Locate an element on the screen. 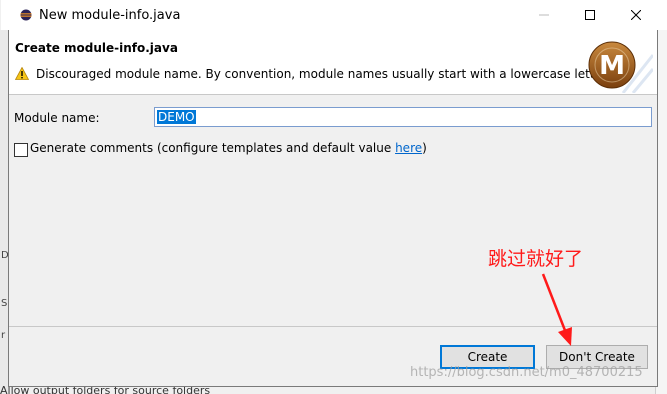 This screenshot has height=394, width=667. dont-create-button-label: Don't Create is located at coordinates (597, 357).